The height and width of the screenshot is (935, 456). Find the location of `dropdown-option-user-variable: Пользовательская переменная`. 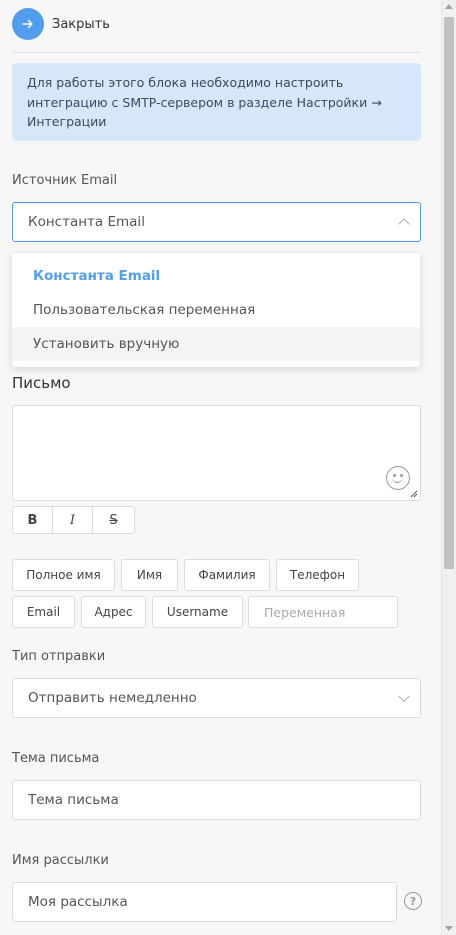

dropdown-option-user-variable: Пользовательская переменная is located at coordinates (216, 310).